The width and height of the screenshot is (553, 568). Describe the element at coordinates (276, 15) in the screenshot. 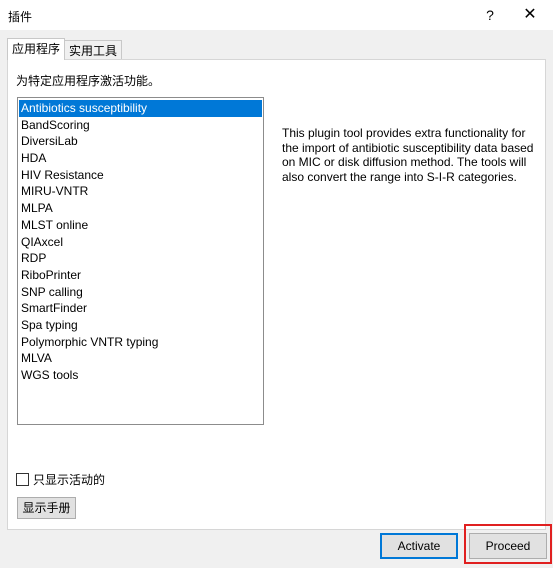

I see `title-bar: 插件 ? ✕` at that location.